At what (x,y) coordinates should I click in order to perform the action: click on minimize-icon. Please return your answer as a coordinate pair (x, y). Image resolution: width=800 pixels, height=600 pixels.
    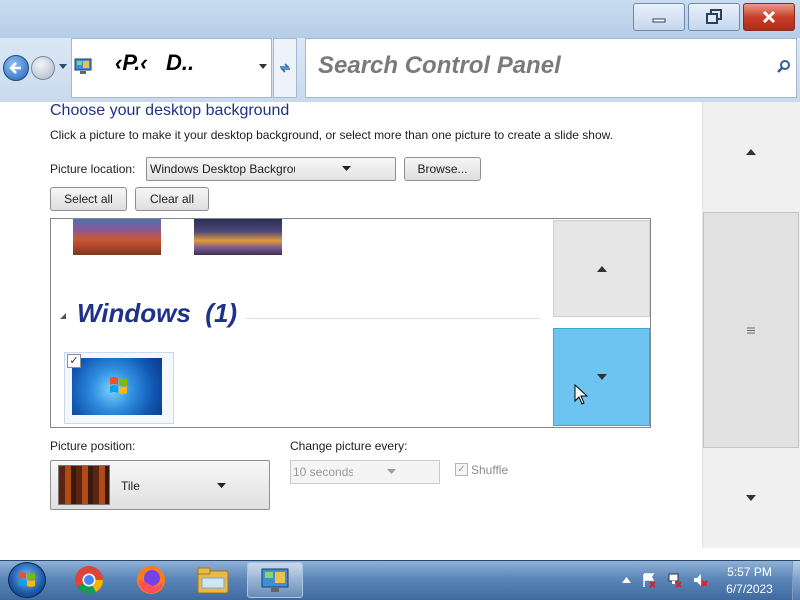
    Looking at the image, I should click on (659, 20).